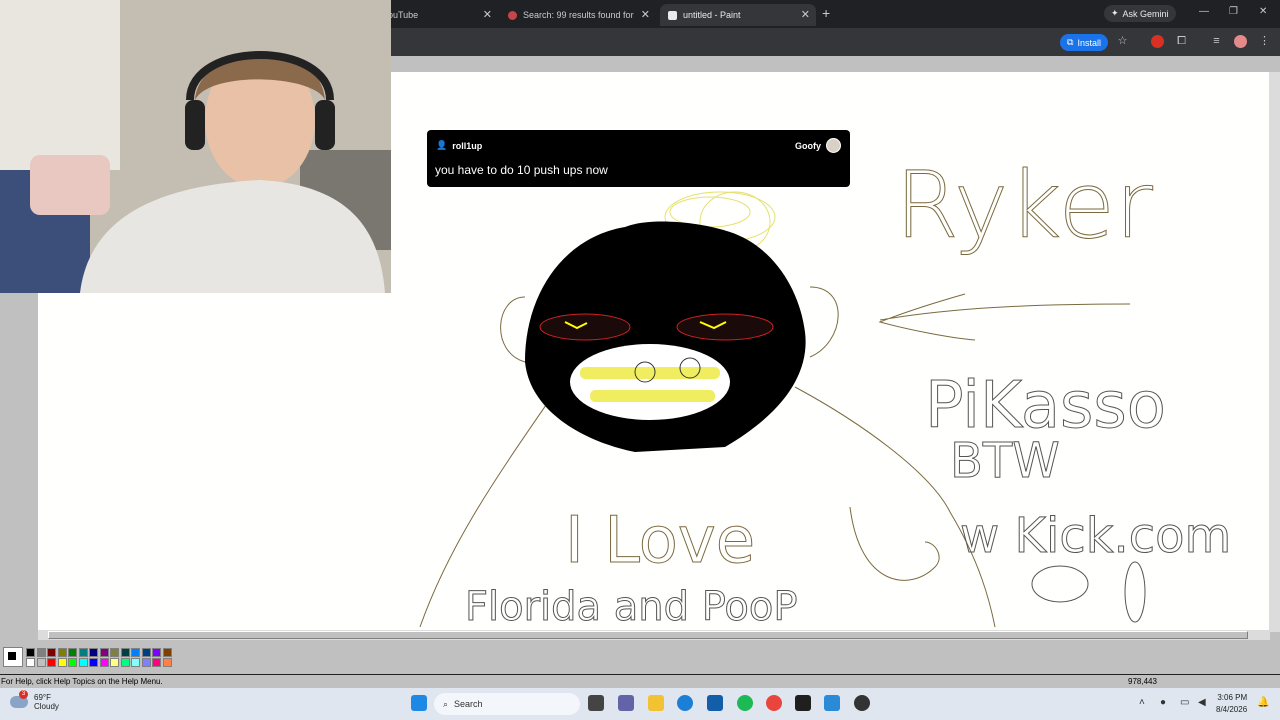 This screenshot has height=720, width=1280. I want to click on ask-gemini-label: Ask Gemini, so click(1145, 13).